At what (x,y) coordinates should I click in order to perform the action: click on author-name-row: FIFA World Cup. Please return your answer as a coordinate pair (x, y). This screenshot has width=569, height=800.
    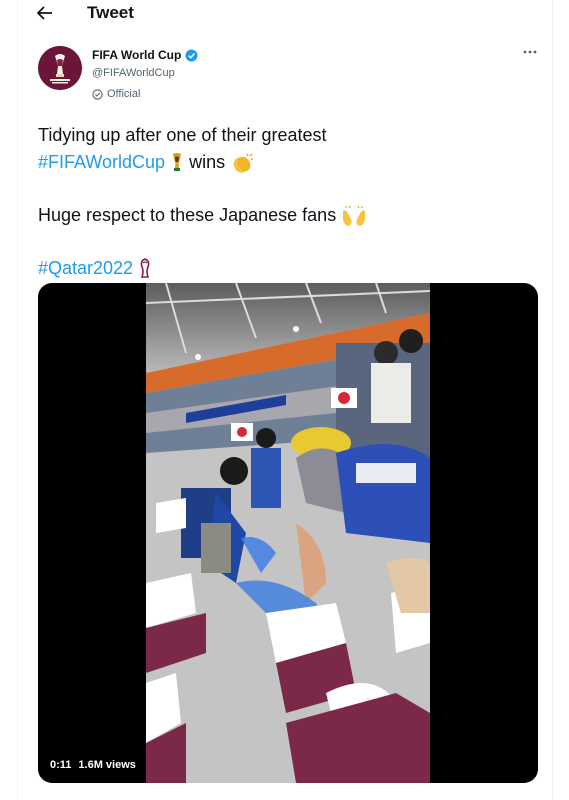
    Looking at the image, I should click on (145, 55).